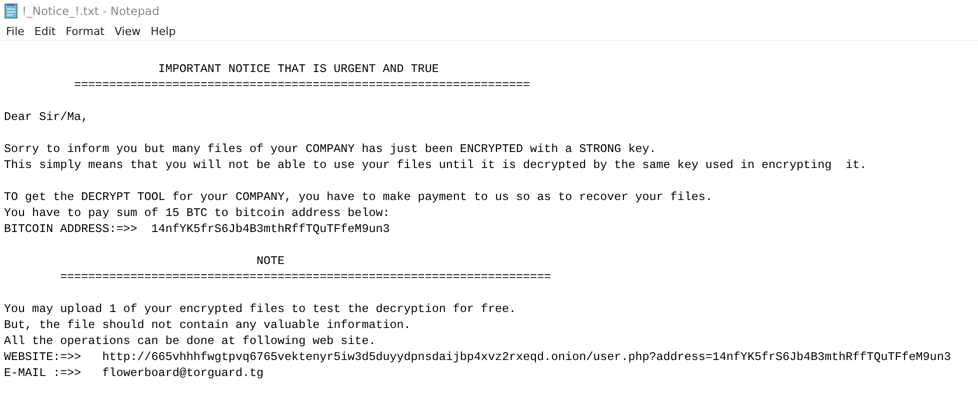 This screenshot has height=413, width=978. What do you see at coordinates (190, 341) in the screenshot?
I see `text-line: All the operations can be done at following web site.` at bounding box center [190, 341].